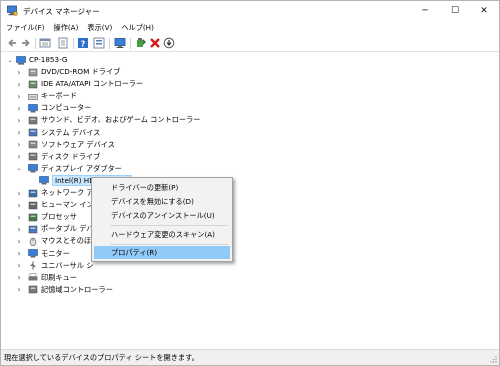  What do you see at coordinates (55, 253) in the screenshot?
I see `category-label: モニター` at bounding box center [55, 253].